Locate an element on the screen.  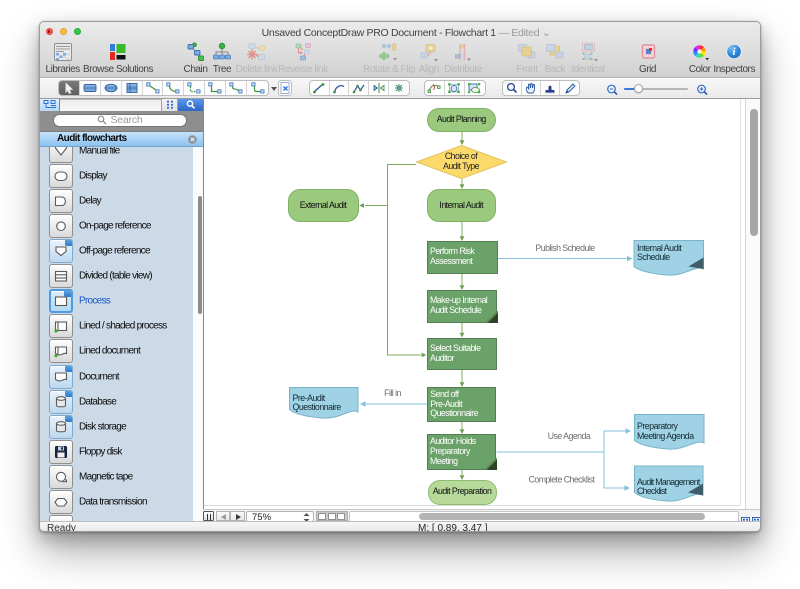
svg-text: Complete Checklist is located at coordinates (561, 480).